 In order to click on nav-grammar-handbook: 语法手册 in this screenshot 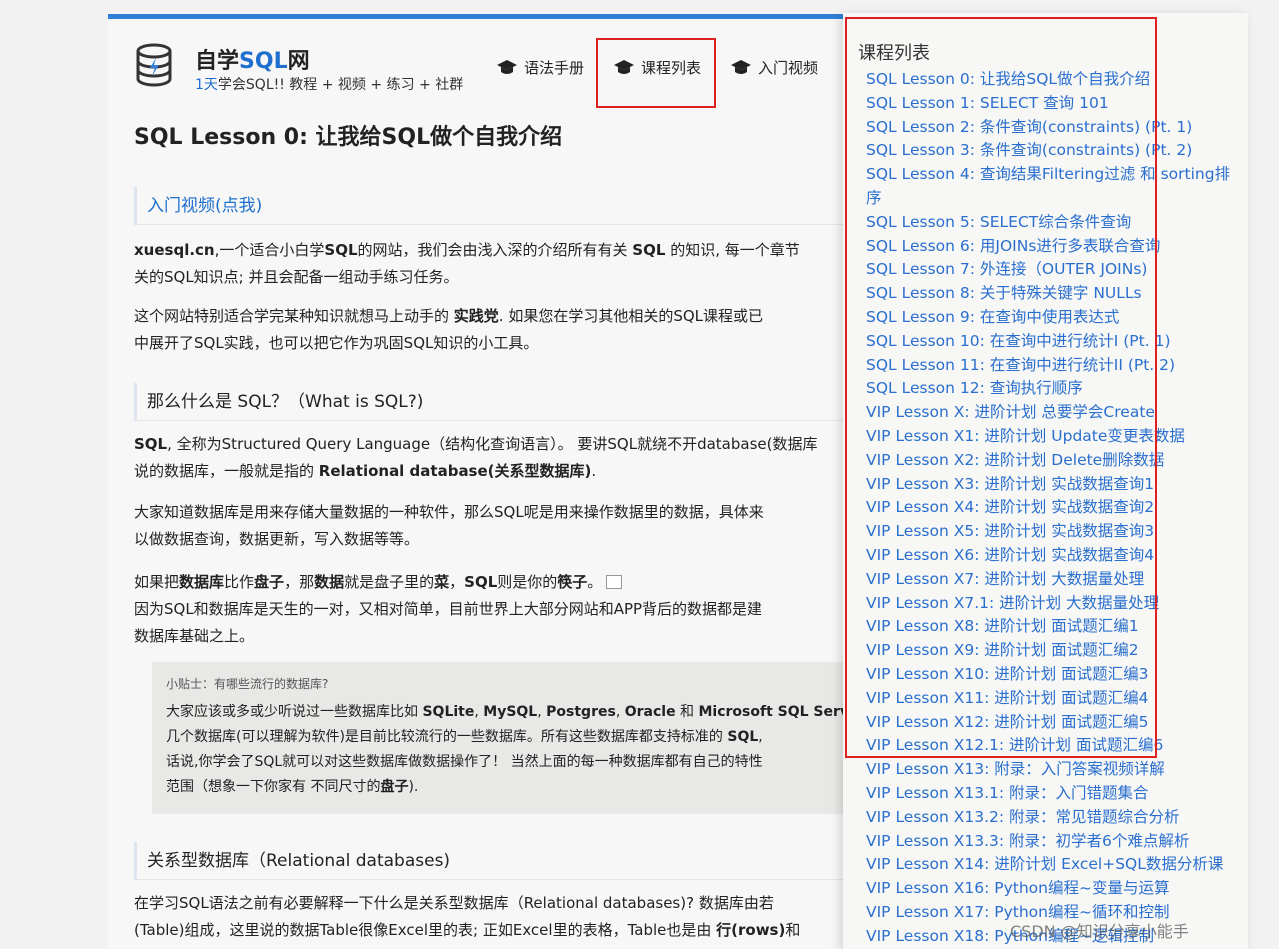, I will do `click(540, 67)`.